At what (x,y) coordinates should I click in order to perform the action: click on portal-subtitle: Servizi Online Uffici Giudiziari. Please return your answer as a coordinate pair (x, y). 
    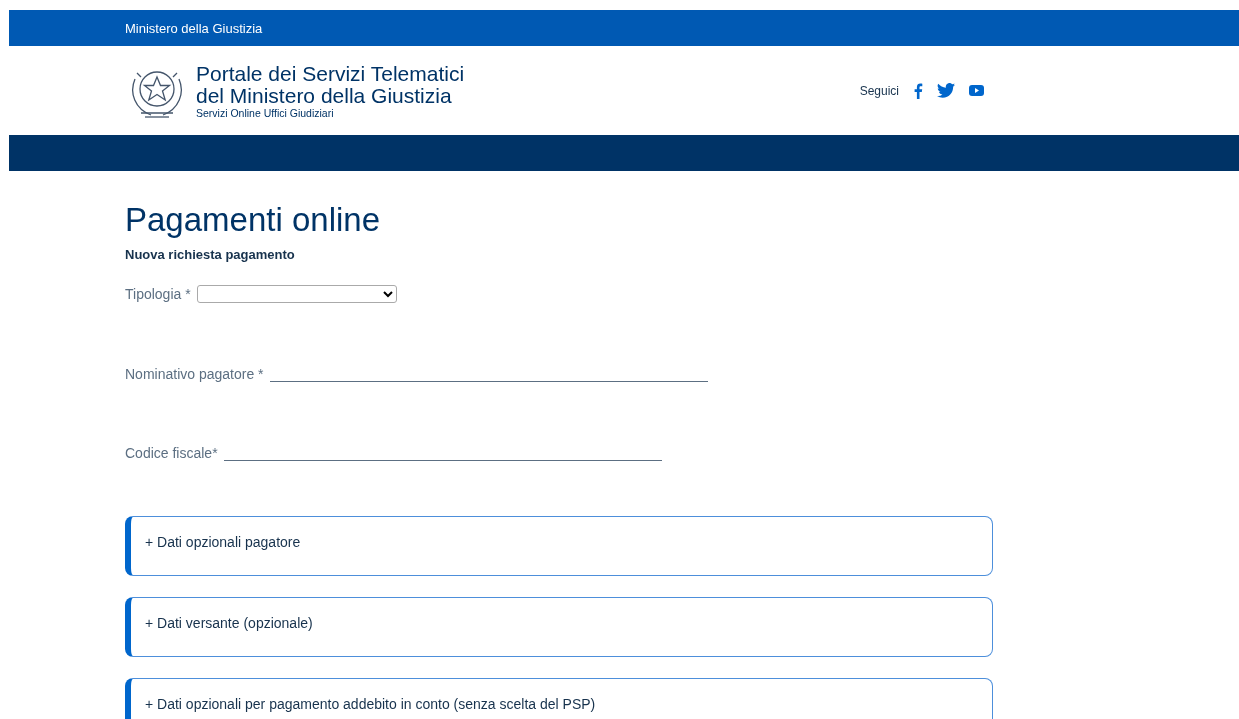
    Looking at the image, I should click on (265, 112).